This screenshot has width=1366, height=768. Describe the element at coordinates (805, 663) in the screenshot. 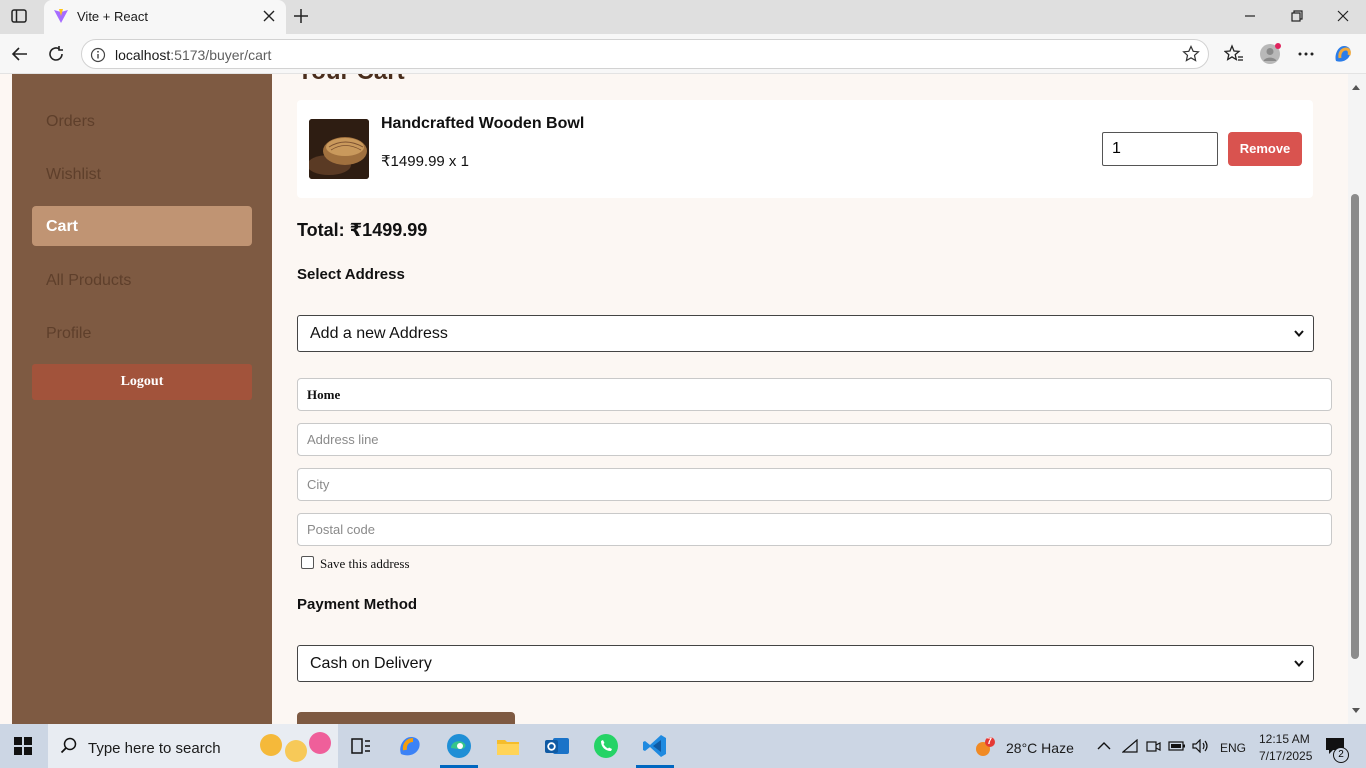

I see `payment-select: Cash on Delivery` at that location.